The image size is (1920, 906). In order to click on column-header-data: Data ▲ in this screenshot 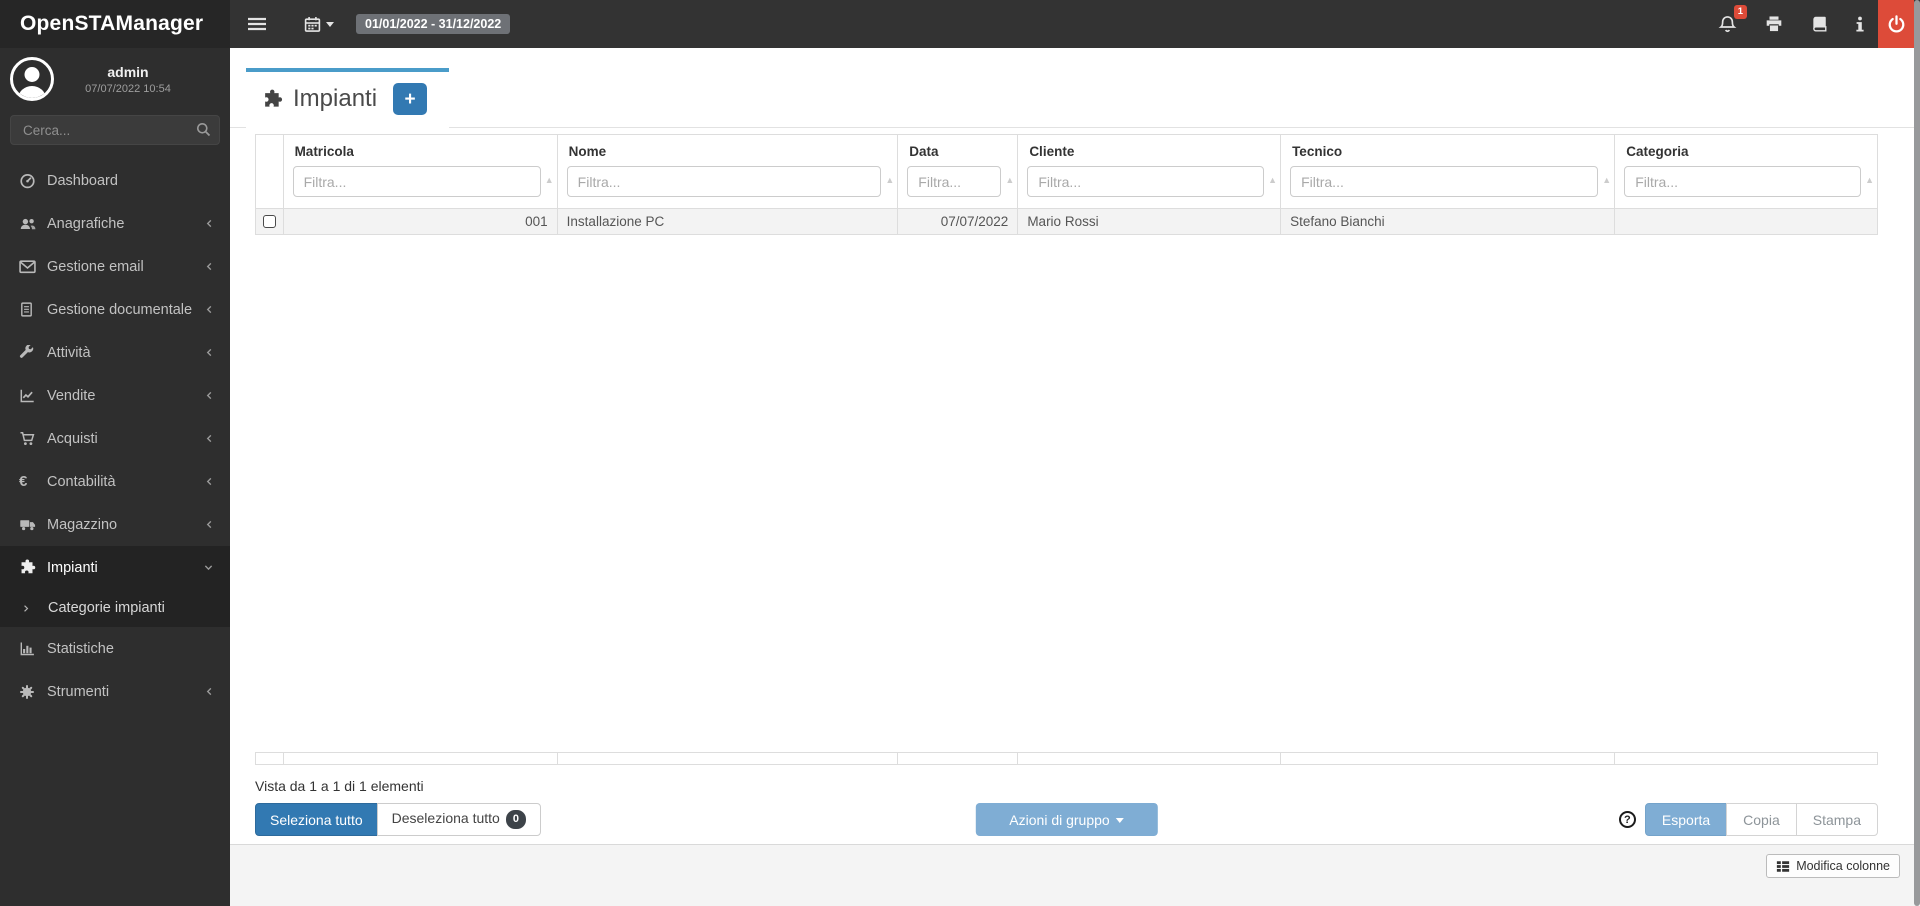, I will do `click(958, 171)`.